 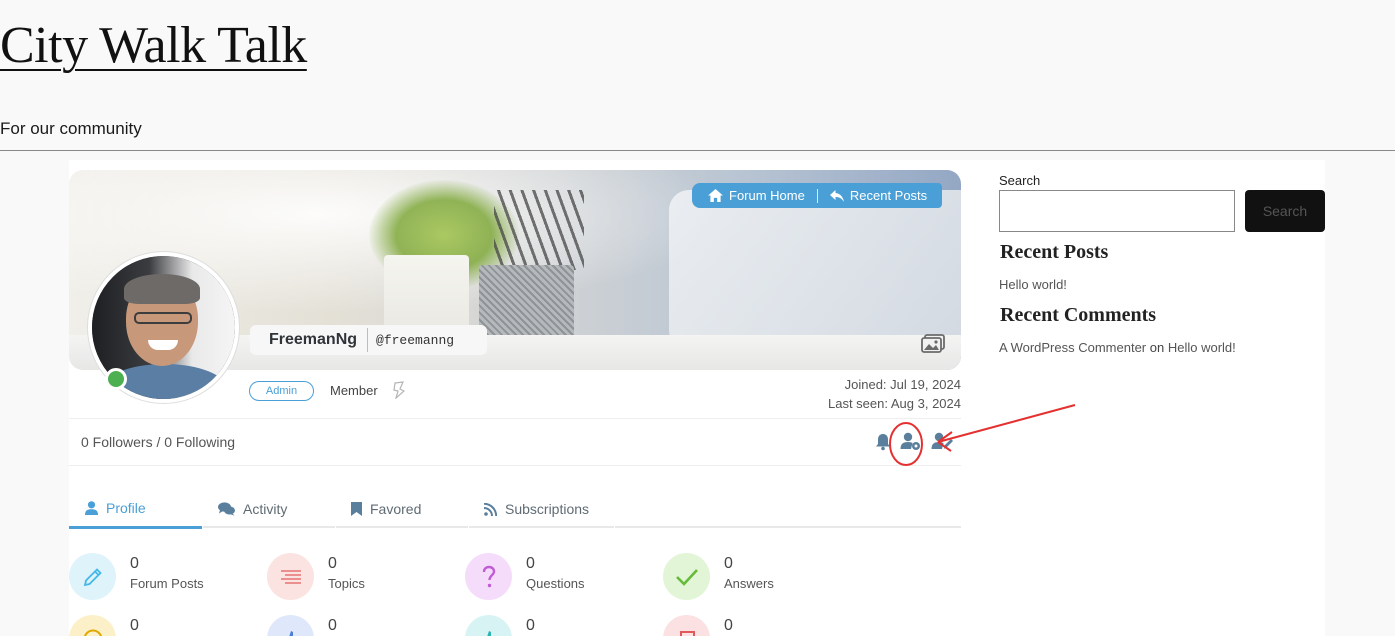 I want to click on change-cover-icon, so click(x=933, y=344).